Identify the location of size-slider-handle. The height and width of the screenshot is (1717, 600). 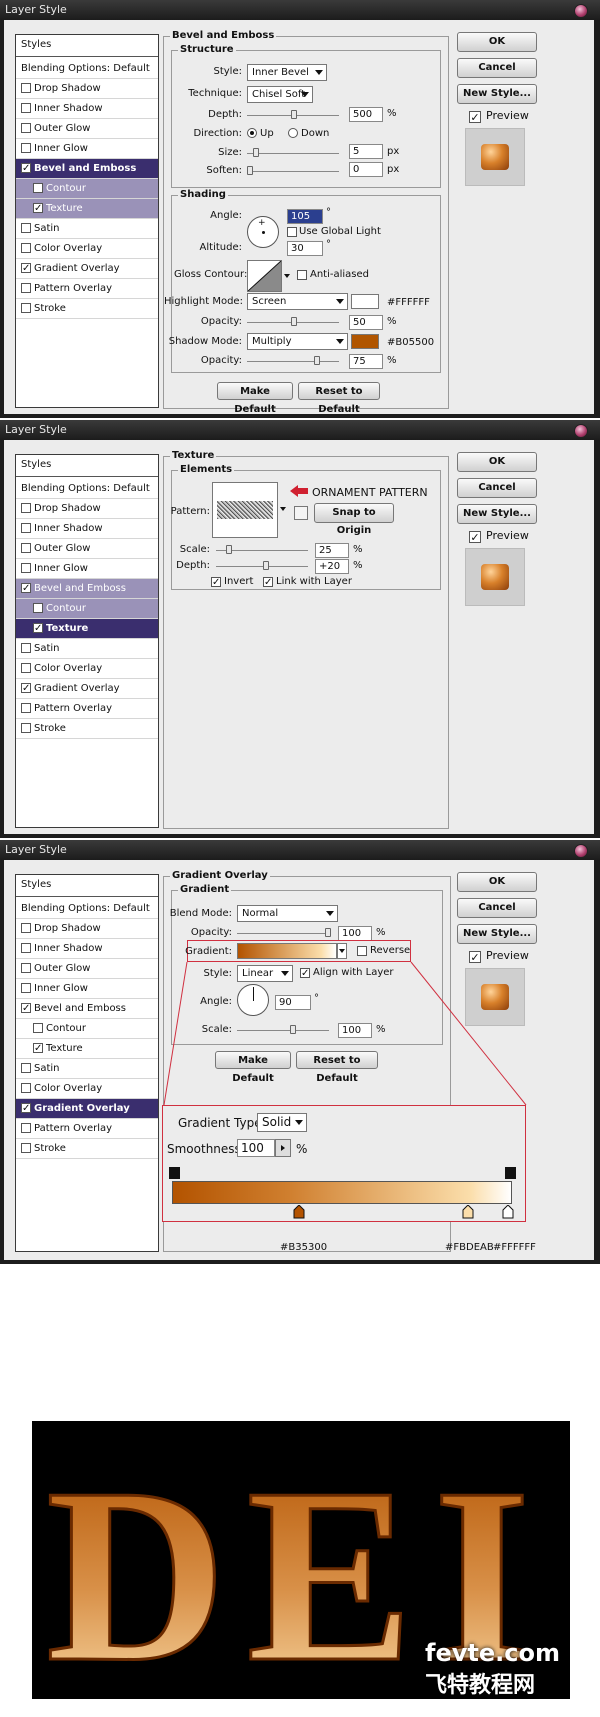
(256, 152).